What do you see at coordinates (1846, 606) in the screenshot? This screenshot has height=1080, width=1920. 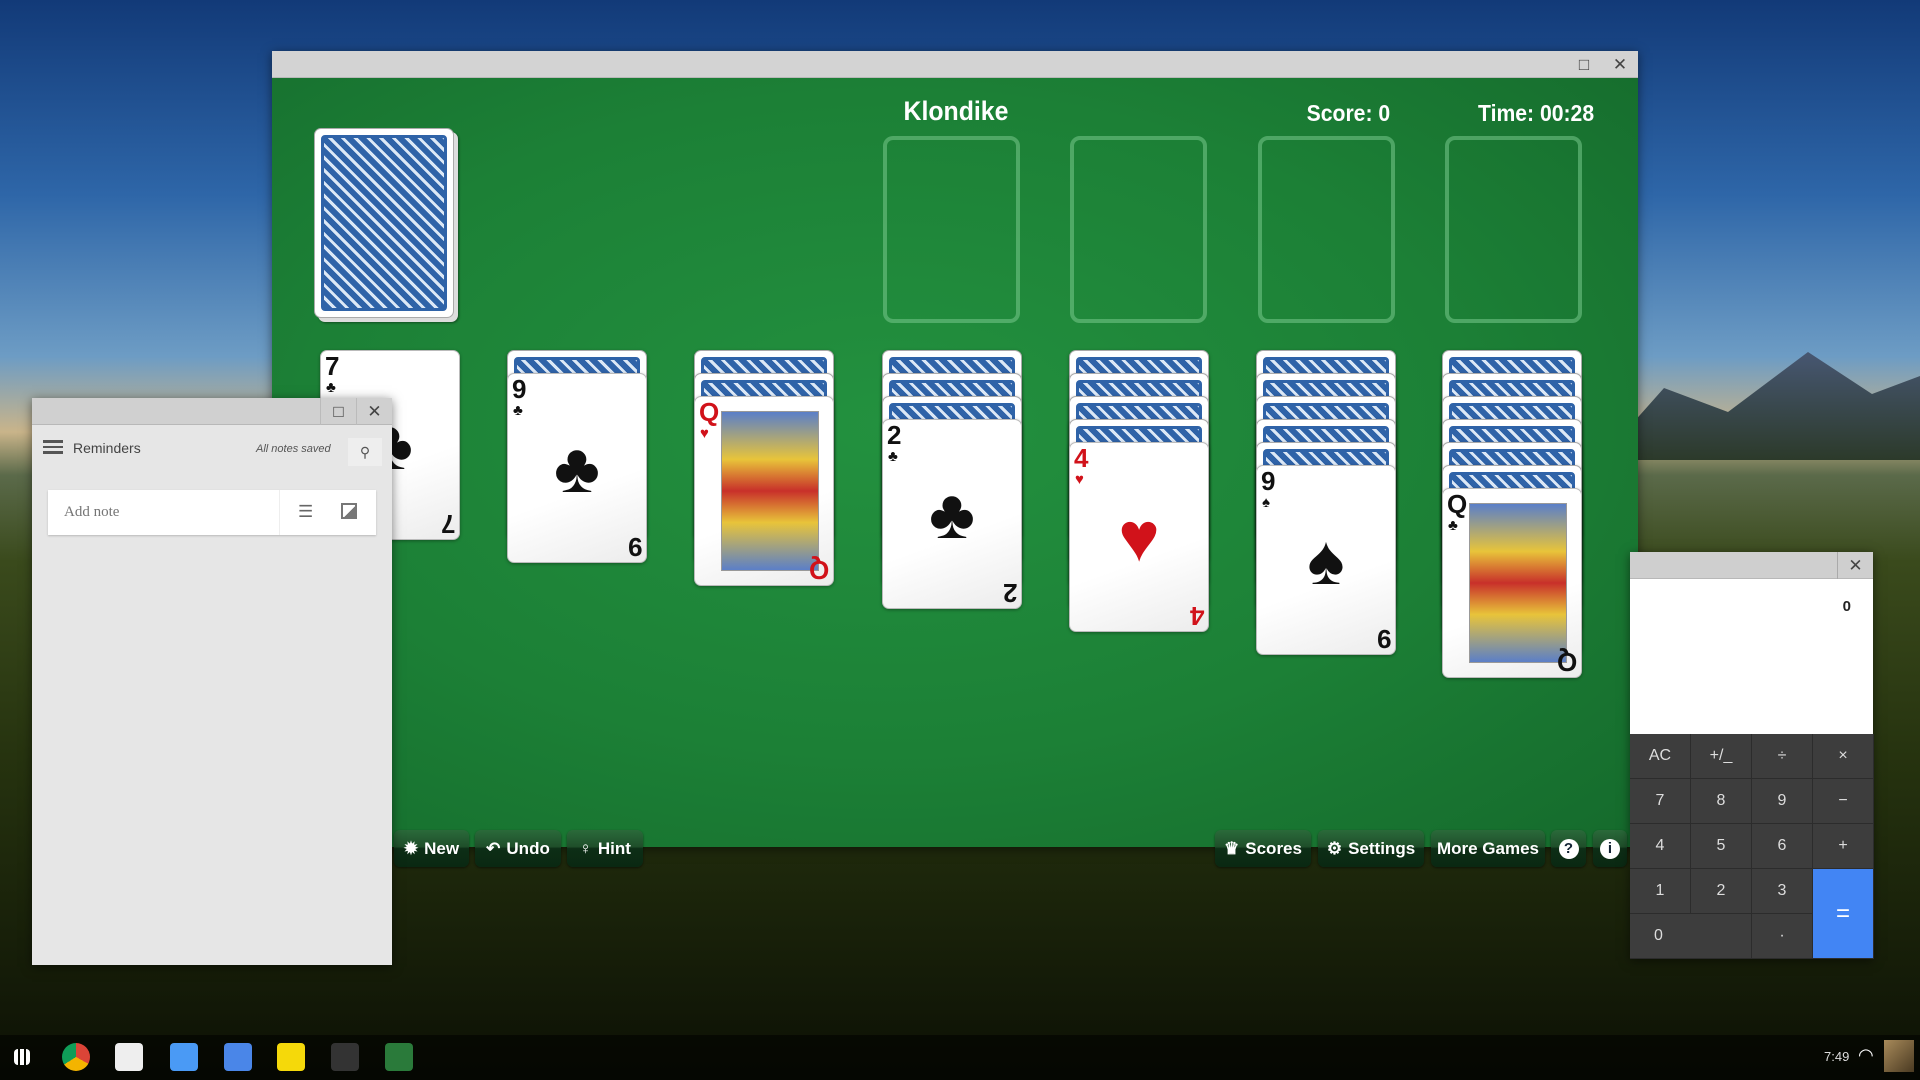 I see `calculator-display: 0` at bounding box center [1846, 606].